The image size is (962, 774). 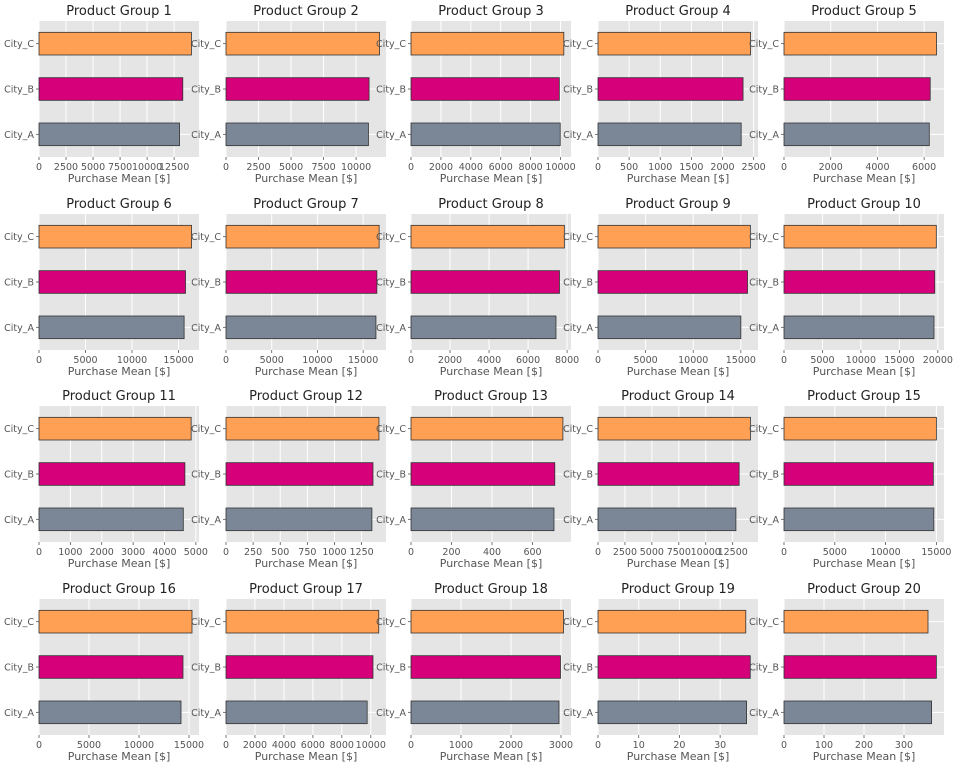 What do you see at coordinates (119, 396) in the screenshot?
I see `subplot-title: Product Group 11` at bounding box center [119, 396].